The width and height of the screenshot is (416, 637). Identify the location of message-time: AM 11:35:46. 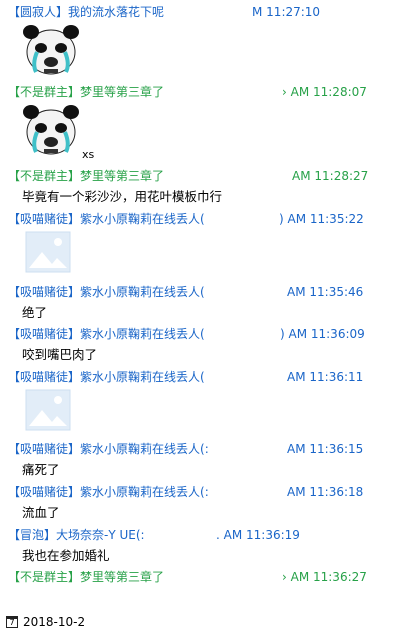
(325, 292).